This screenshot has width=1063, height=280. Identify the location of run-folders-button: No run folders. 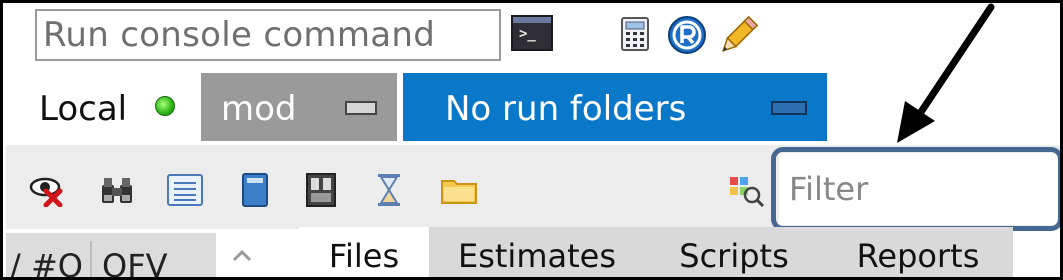
(615, 107).